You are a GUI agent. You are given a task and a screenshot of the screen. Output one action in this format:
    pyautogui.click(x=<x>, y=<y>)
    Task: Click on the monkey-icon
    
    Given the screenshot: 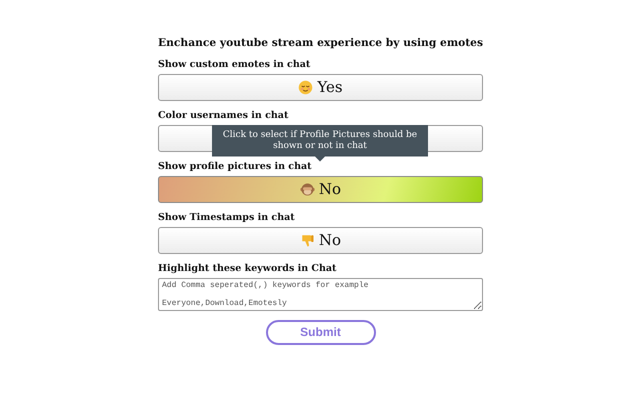 What is the action you would take?
    pyautogui.click(x=307, y=189)
    